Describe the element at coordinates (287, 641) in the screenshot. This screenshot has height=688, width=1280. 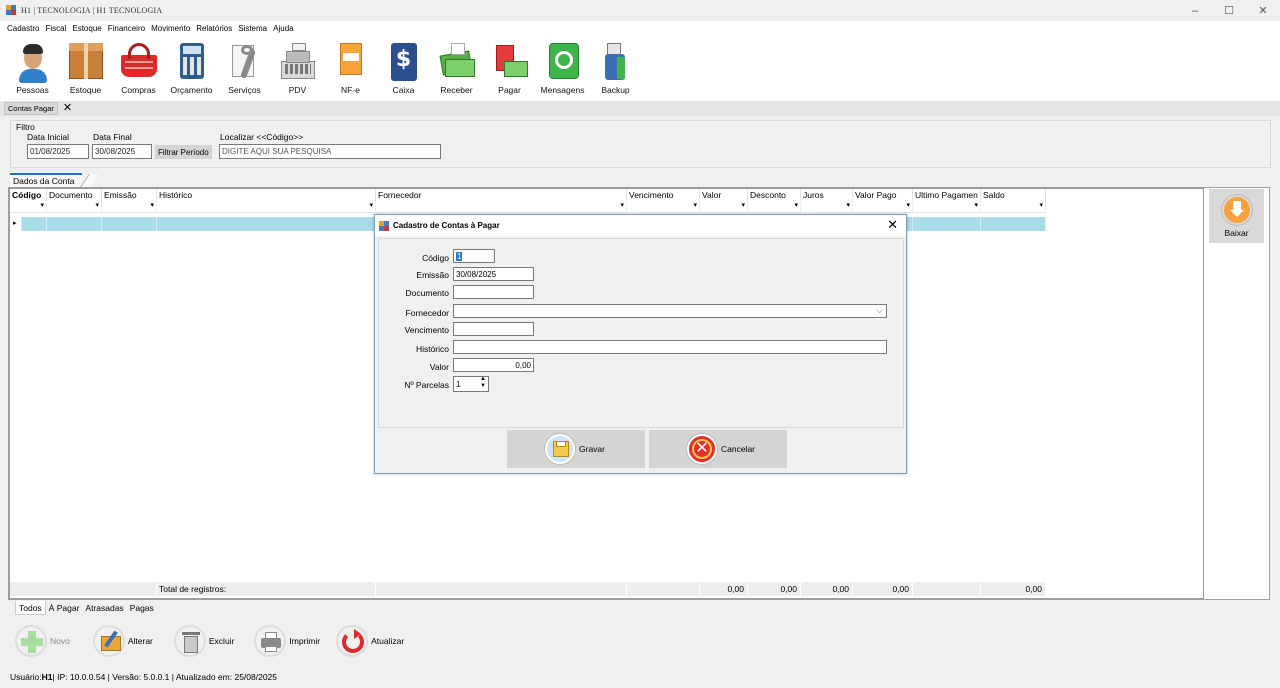
I see `imprimir-button: Imprimir` at that location.